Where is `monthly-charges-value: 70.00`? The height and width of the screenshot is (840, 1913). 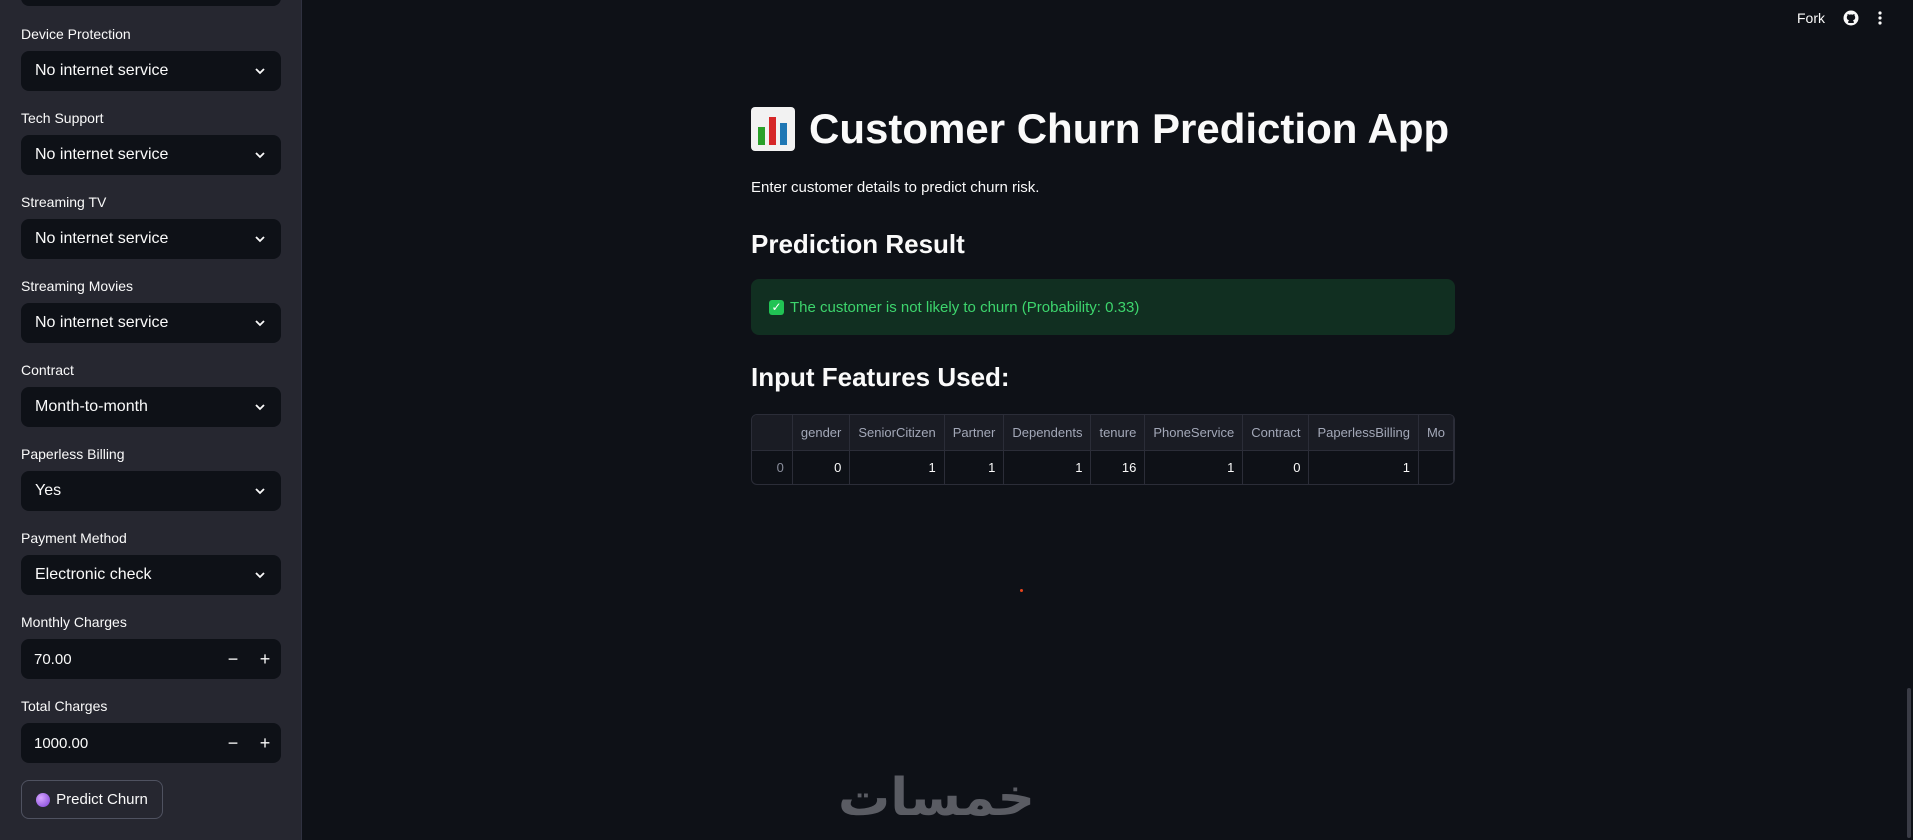 monthly-charges-value: 70.00 is located at coordinates (119, 659).